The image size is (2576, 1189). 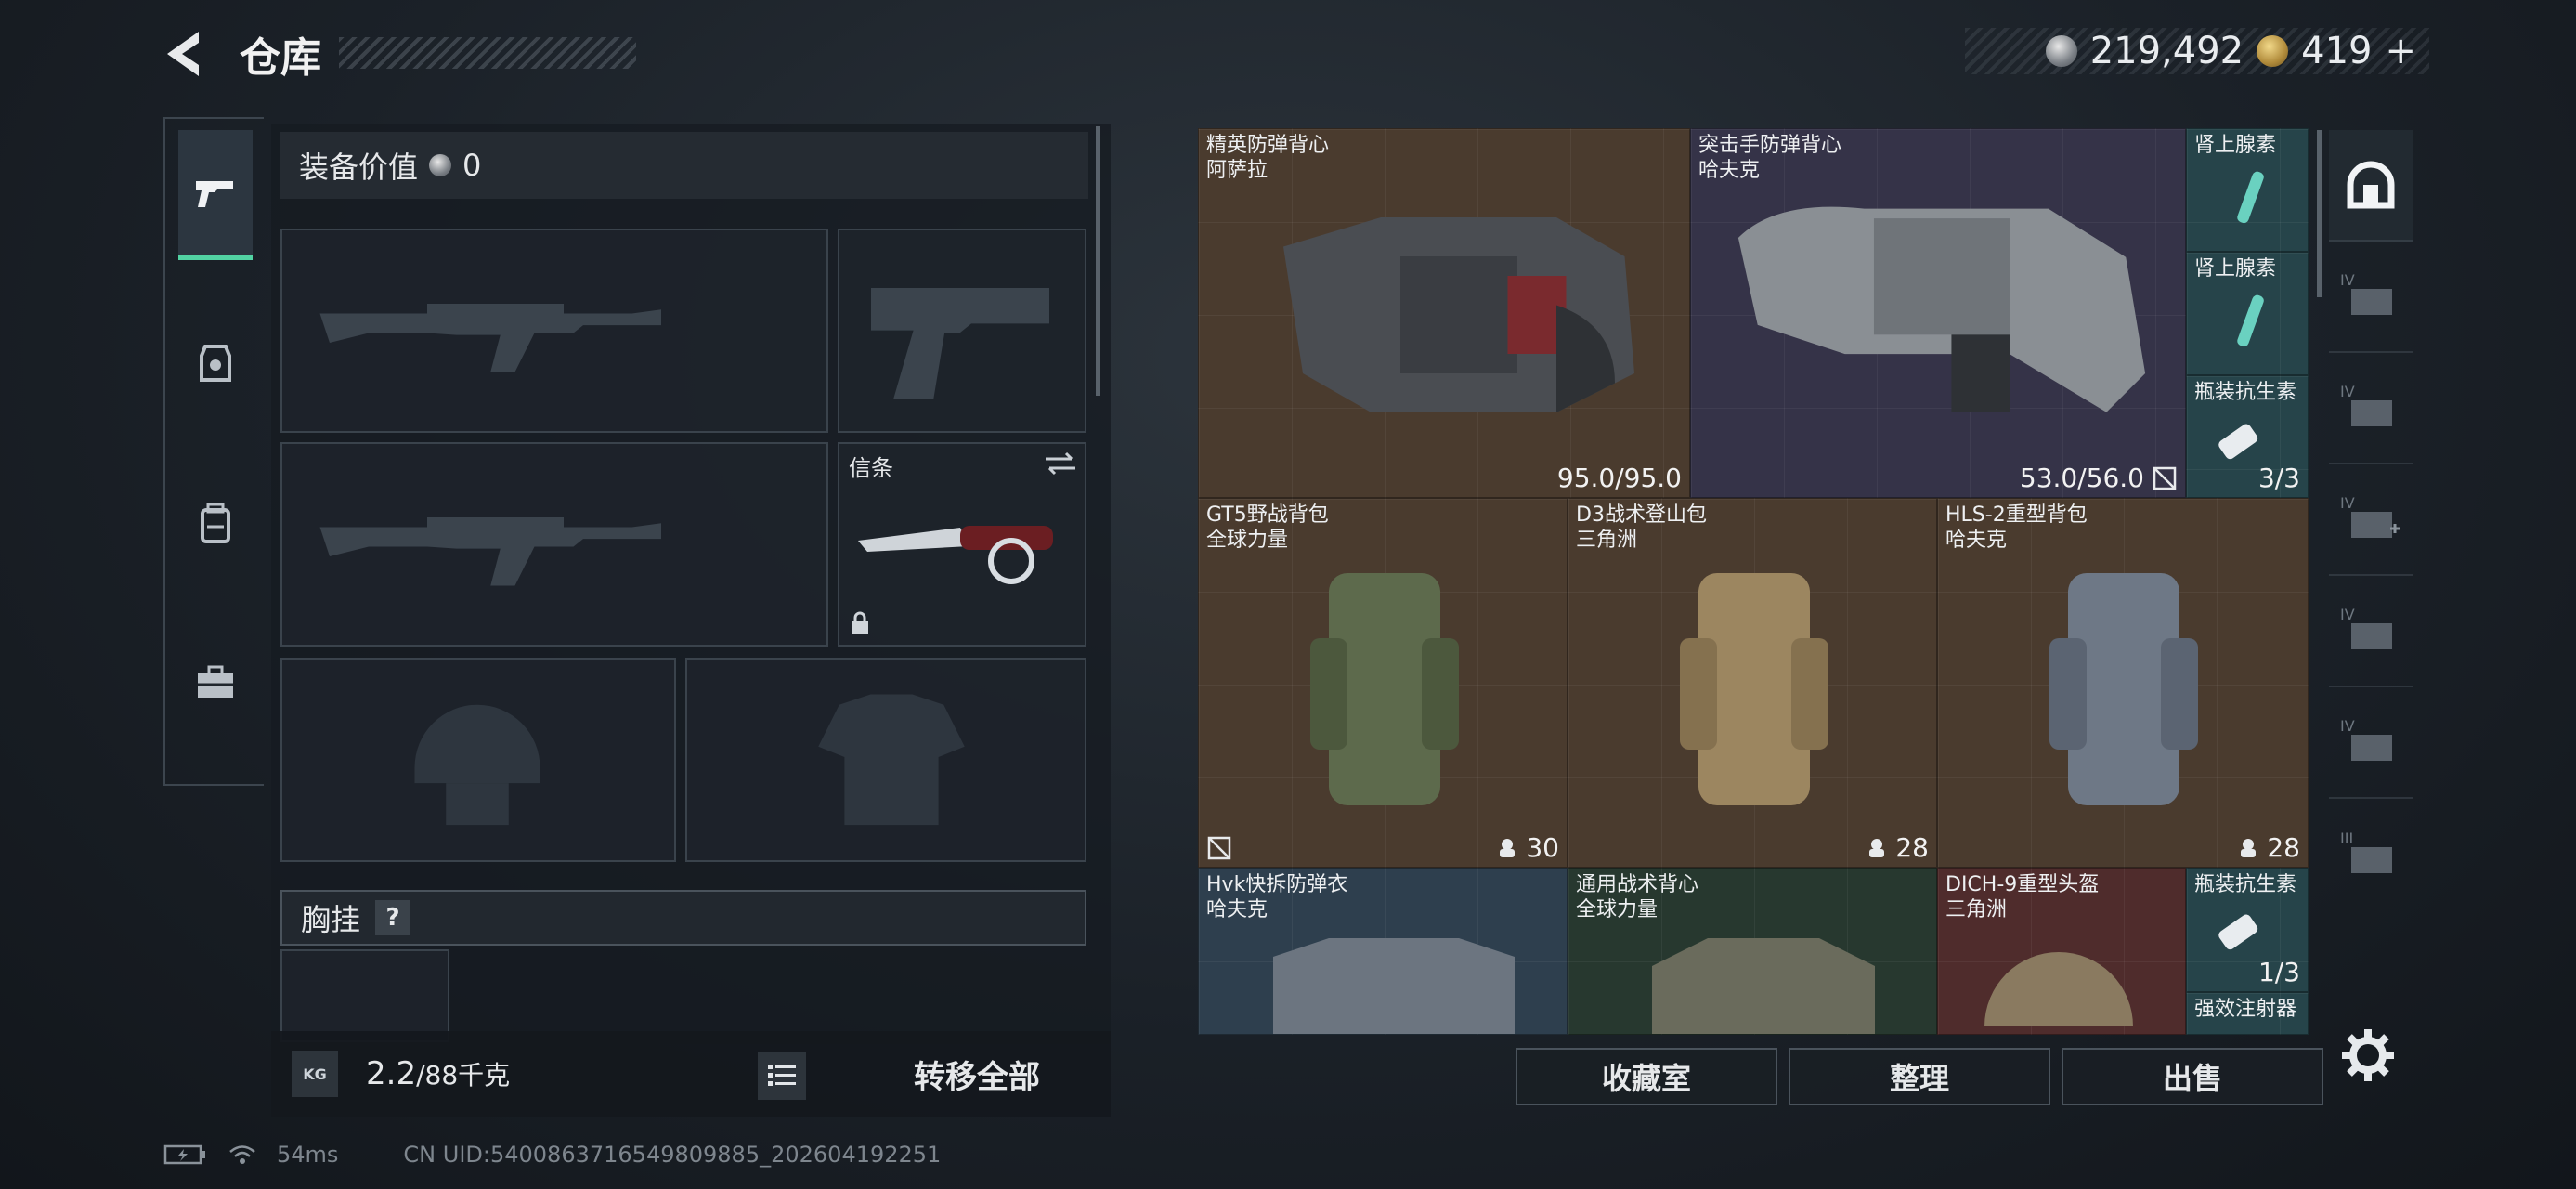 I want to click on storage-item: DICH-9重型头盔 三角洲, so click(x=2062, y=952).